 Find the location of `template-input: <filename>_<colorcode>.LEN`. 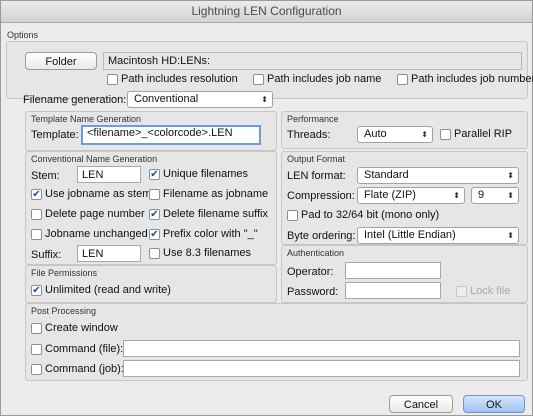

template-input: <filename>_<colorcode>.LEN is located at coordinates (171, 135).